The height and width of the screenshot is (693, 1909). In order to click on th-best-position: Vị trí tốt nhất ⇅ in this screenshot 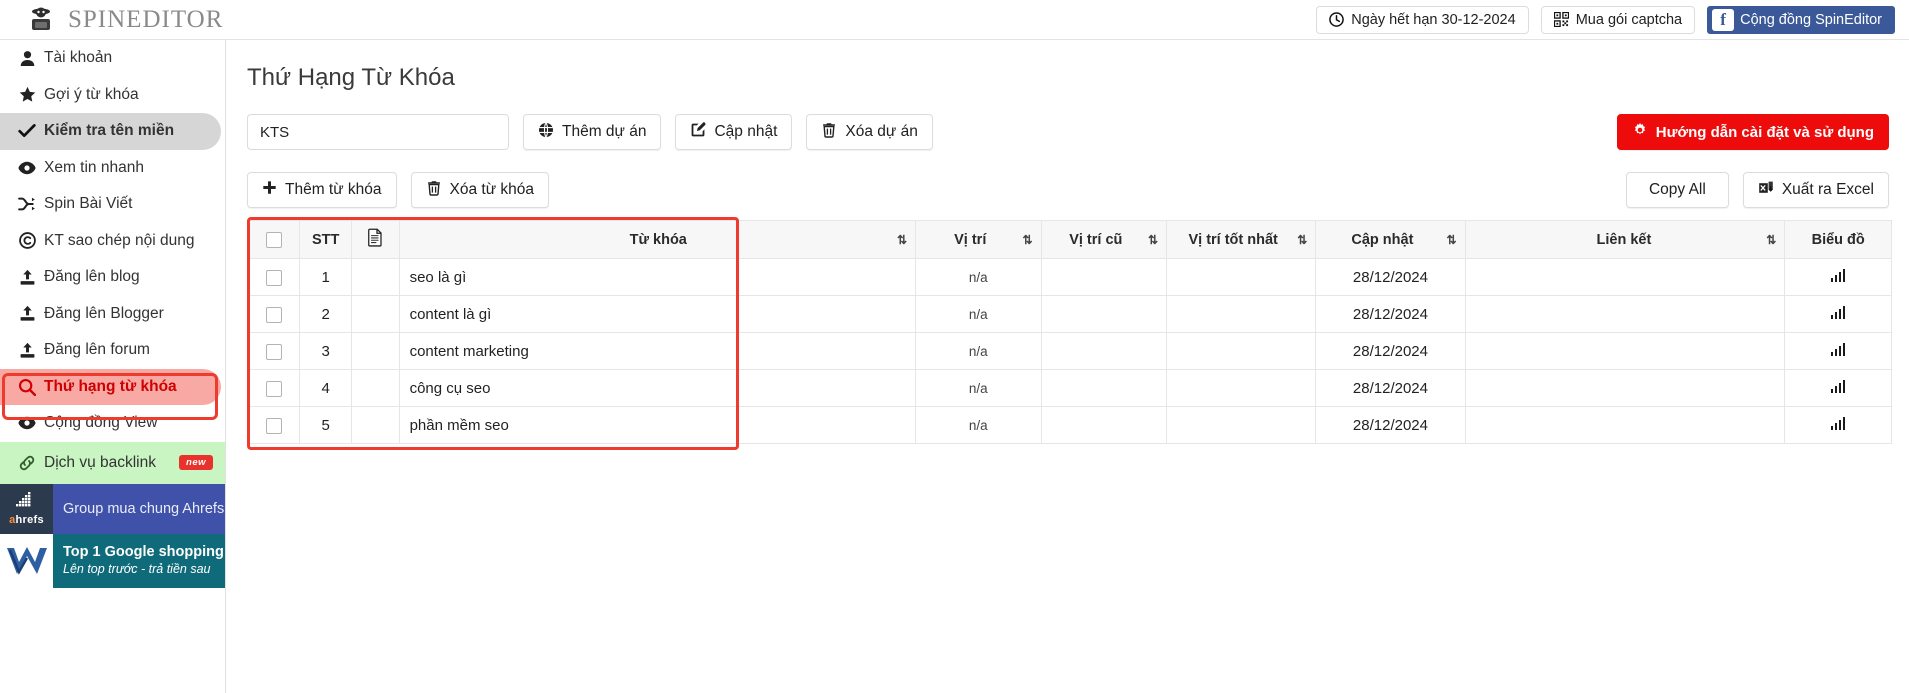, I will do `click(1241, 239)`.